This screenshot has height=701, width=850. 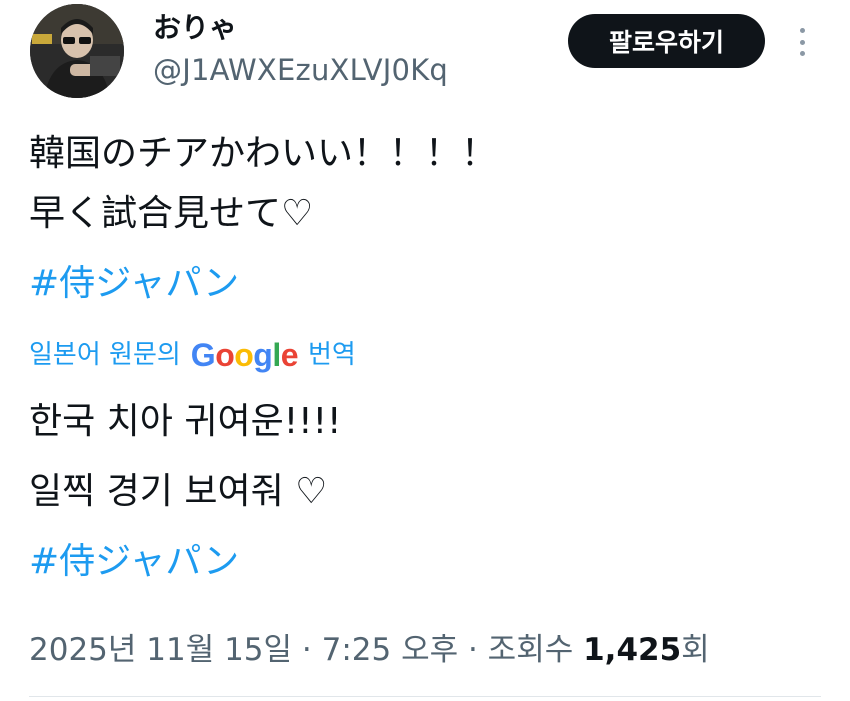 I want to click on translation-attribution: 일본어 원문의 Google 번역, so click(x=192, y=355).